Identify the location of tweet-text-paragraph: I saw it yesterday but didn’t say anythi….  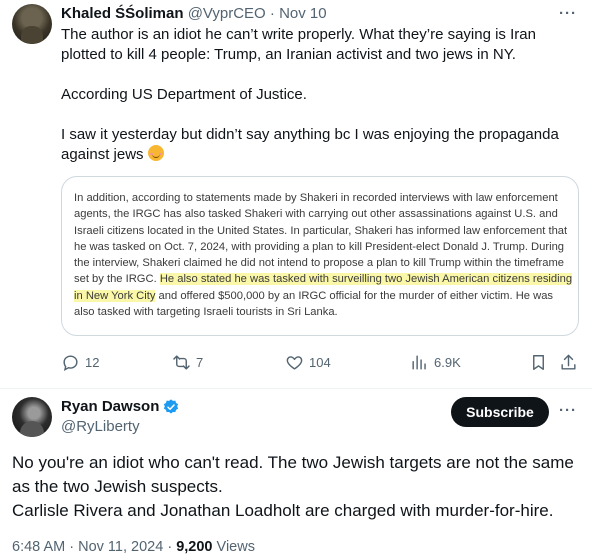
(321, 145).